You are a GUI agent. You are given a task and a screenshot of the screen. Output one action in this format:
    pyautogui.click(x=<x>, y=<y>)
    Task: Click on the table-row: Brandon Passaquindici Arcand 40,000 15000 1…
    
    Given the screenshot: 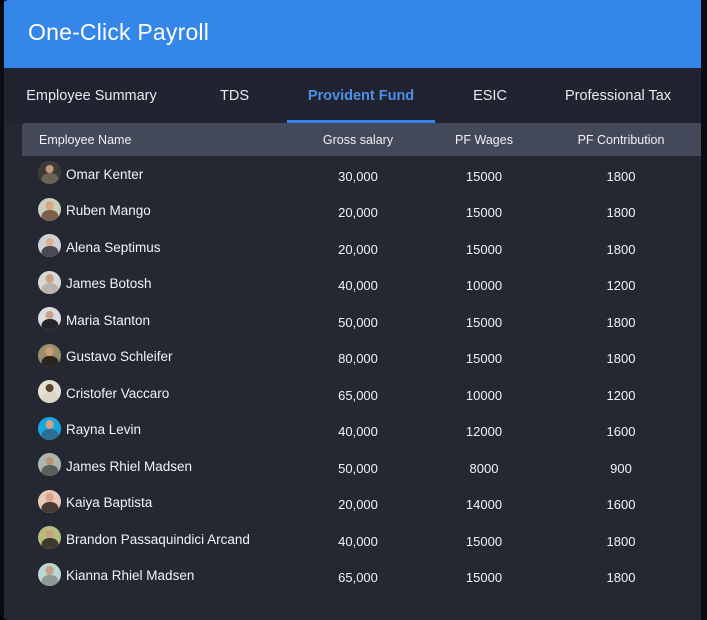 What is the action you would take?
    pyautogui.click(x=353, y=539)
    